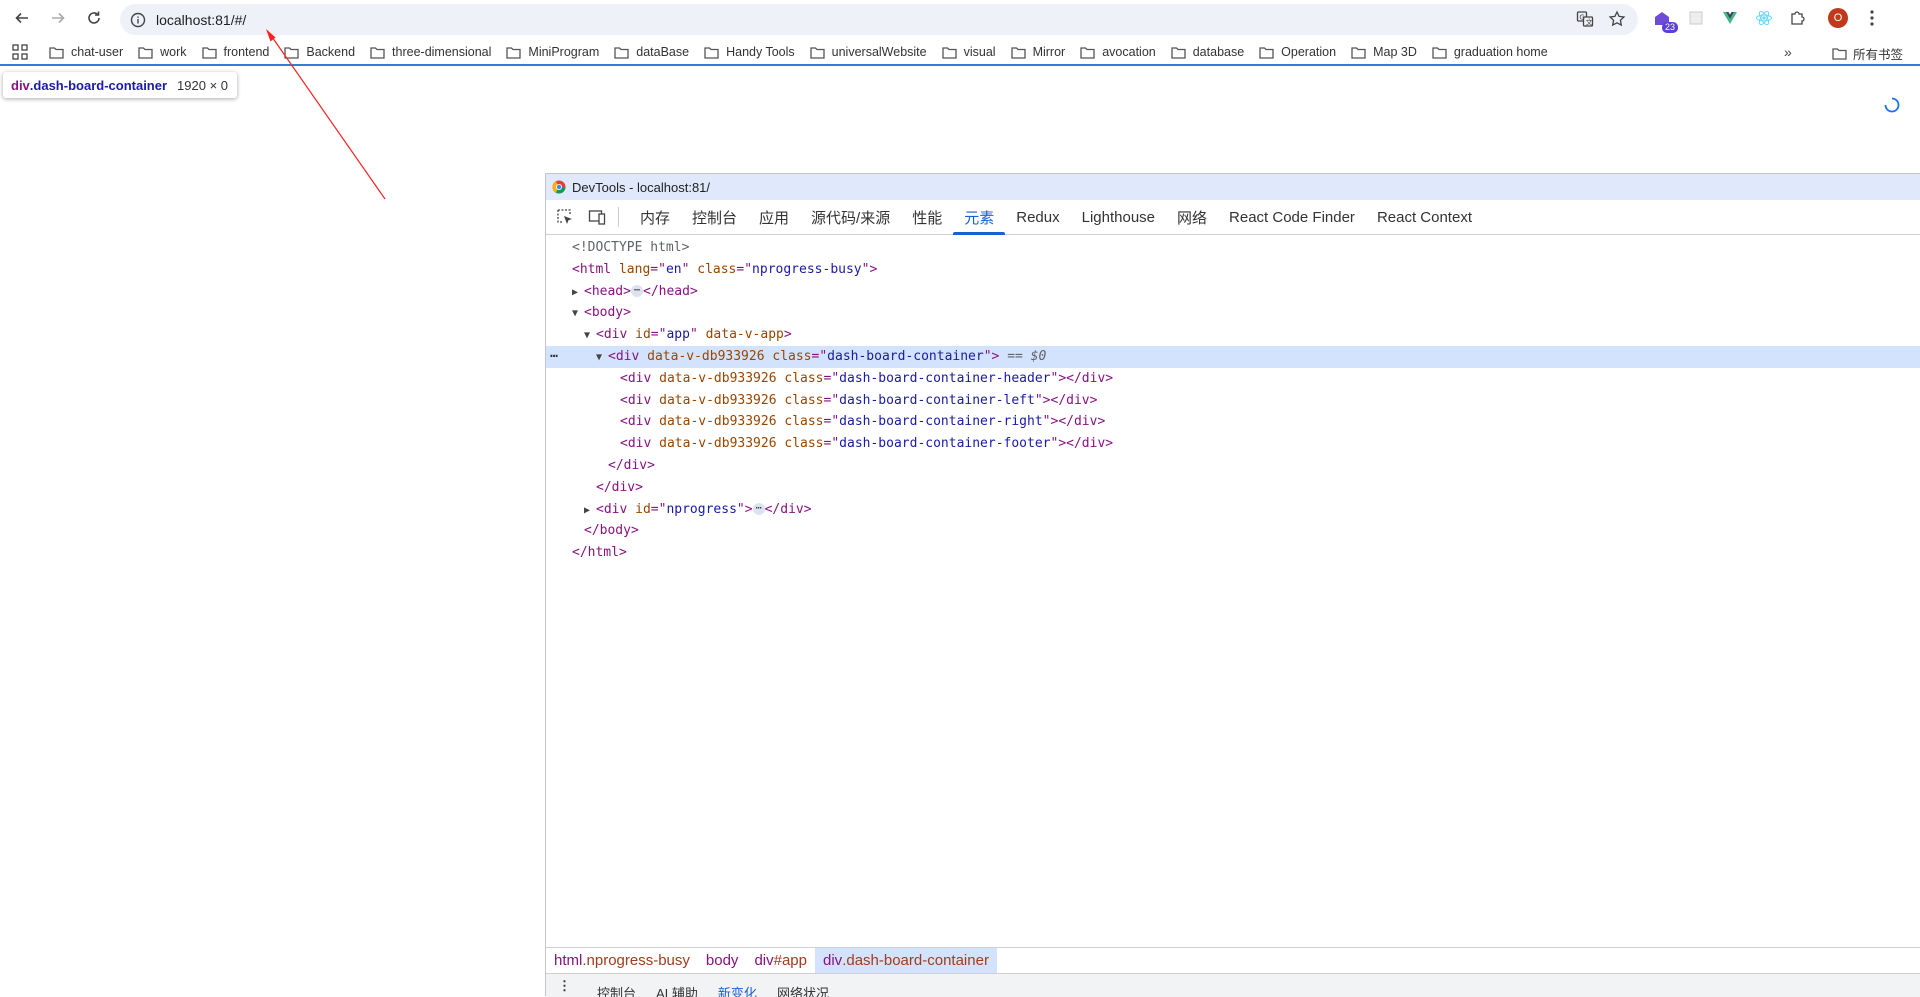 The width and height of the screenshot is (1920, 997). Describe the element at coordinates (1585, 19) in the screenshot. I see `translate-icon: G文` at that location.